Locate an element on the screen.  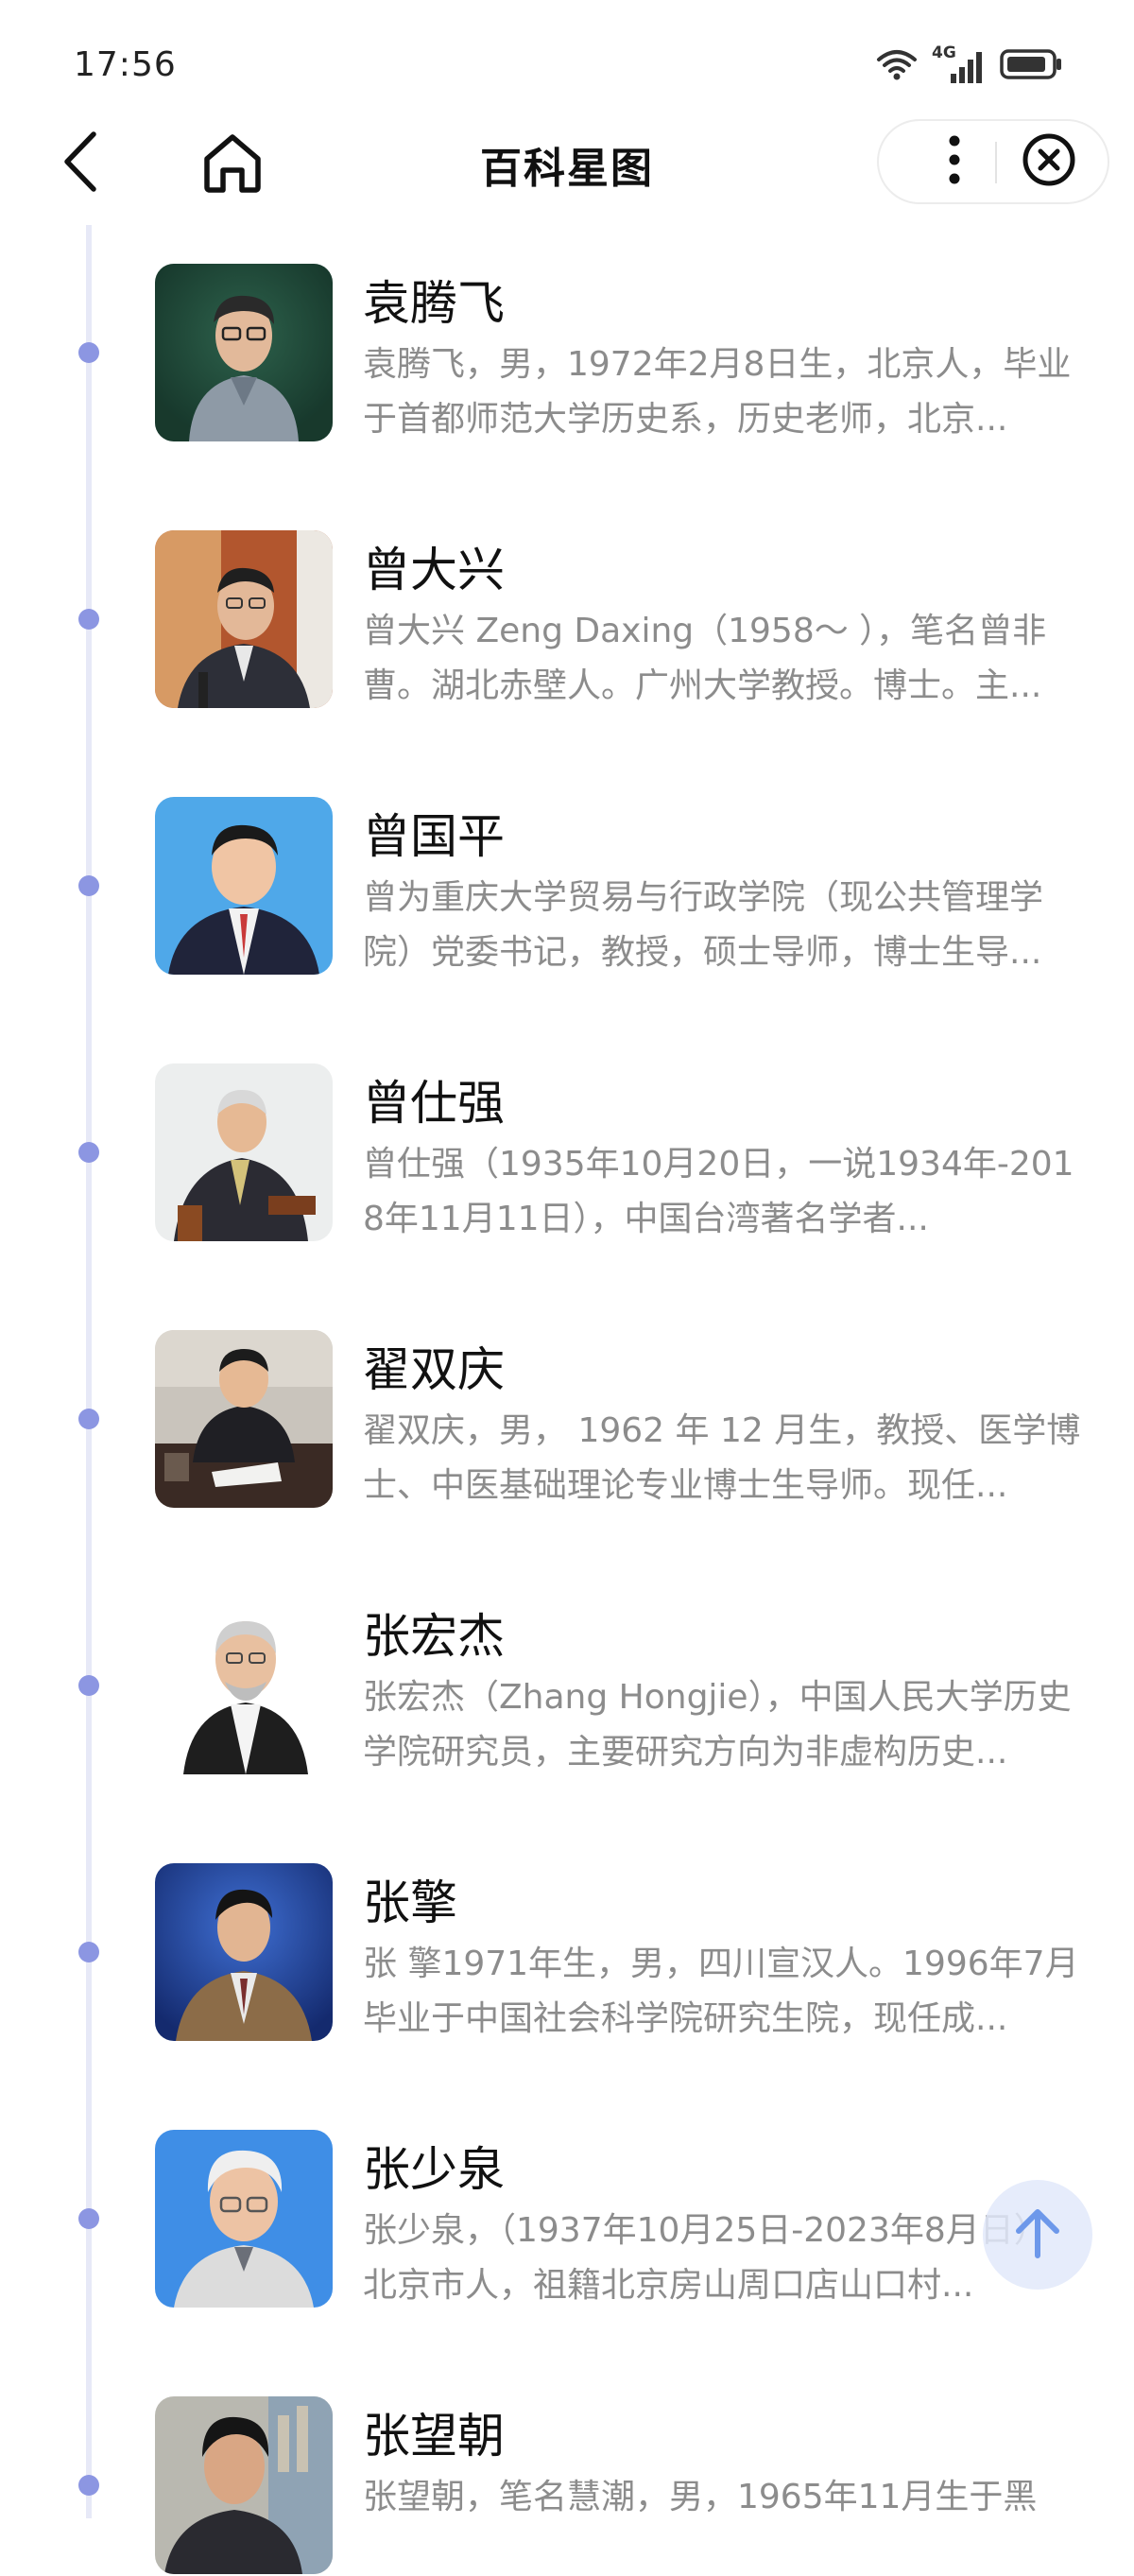
list-item: 张望朝 张望朝，笔名慧潮，男，1965年11月生于黑 is located at coordinates (567, 2486).